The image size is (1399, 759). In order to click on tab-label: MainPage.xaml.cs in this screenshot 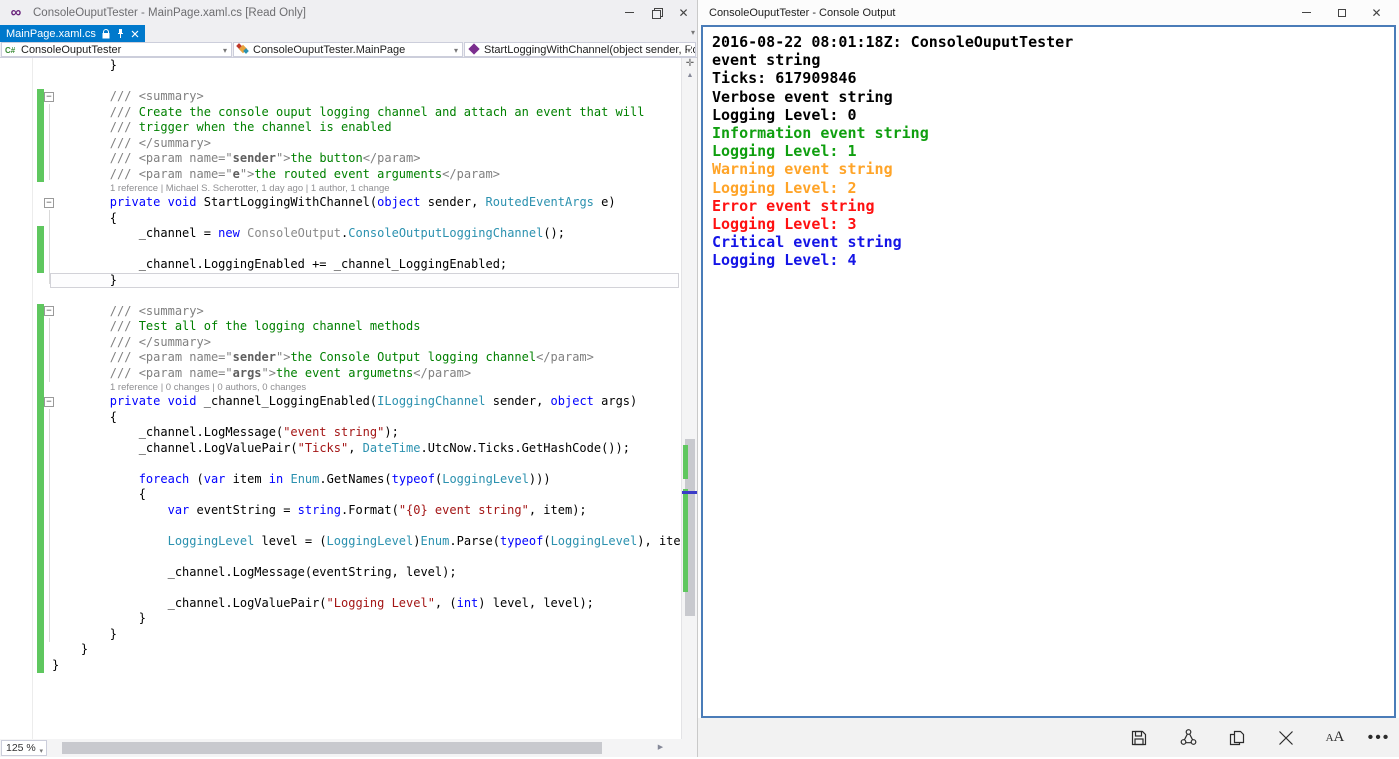, I will do `click(51, 33)`.